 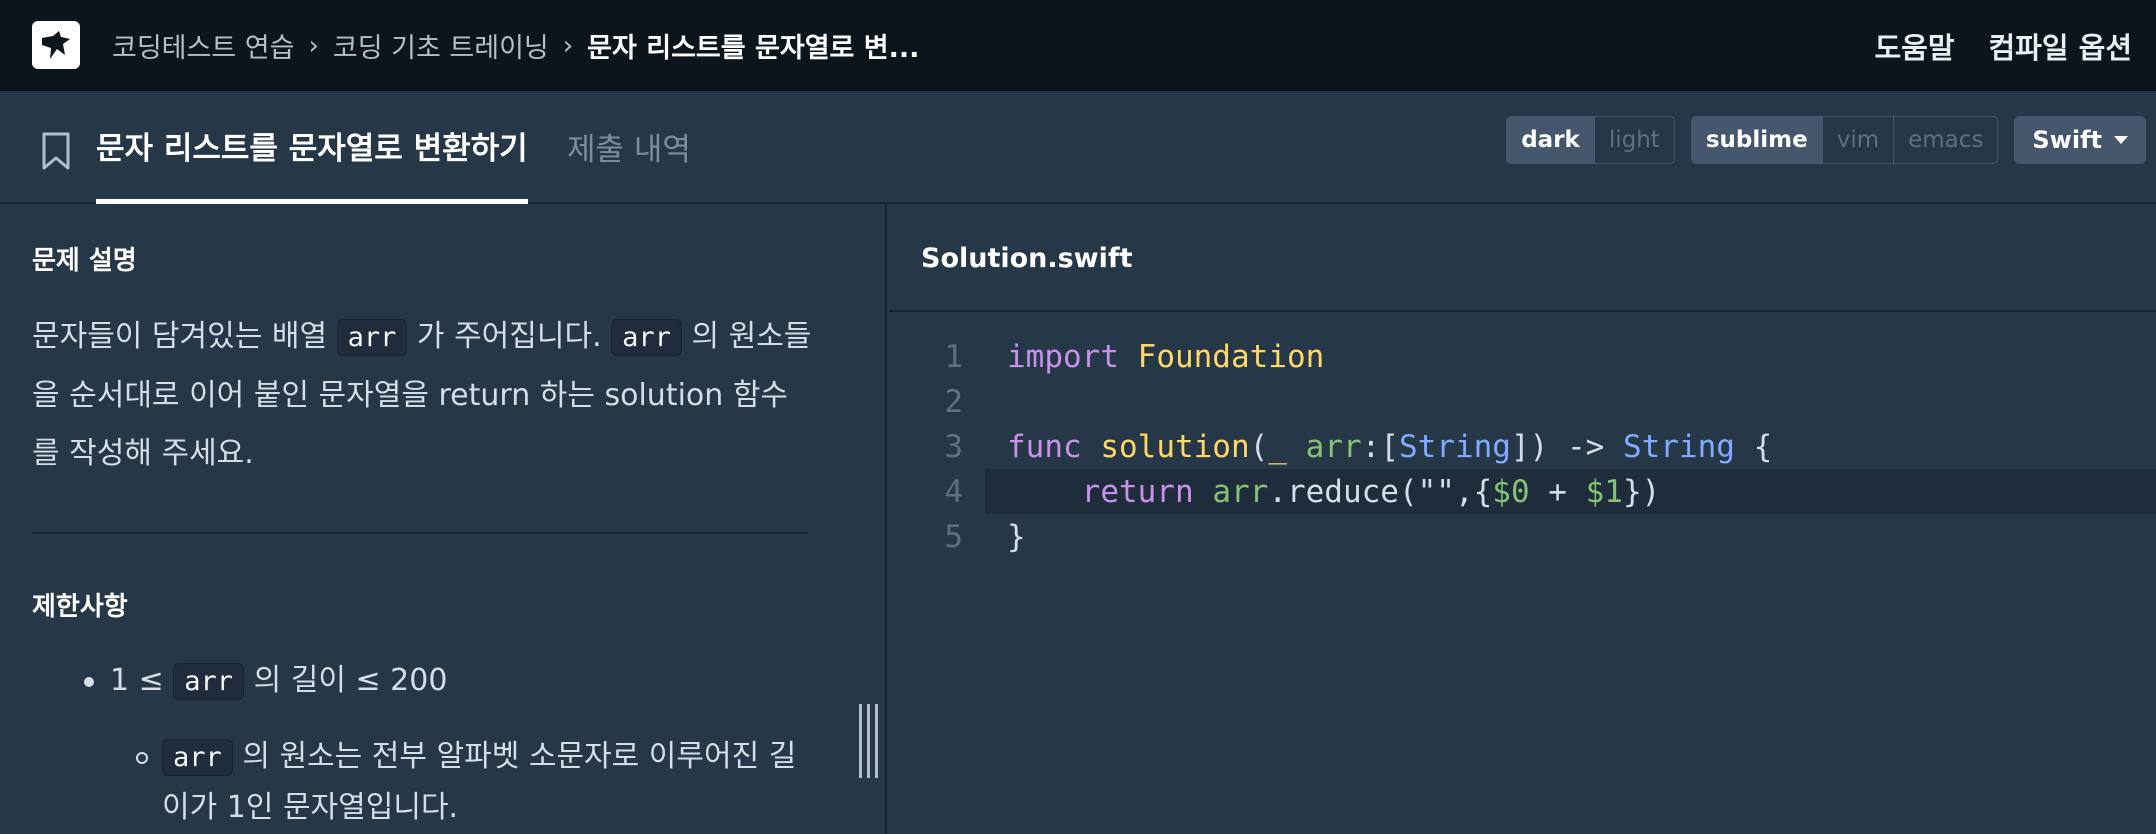 I want to click on bullet-icon, so click(x=89, y=681).